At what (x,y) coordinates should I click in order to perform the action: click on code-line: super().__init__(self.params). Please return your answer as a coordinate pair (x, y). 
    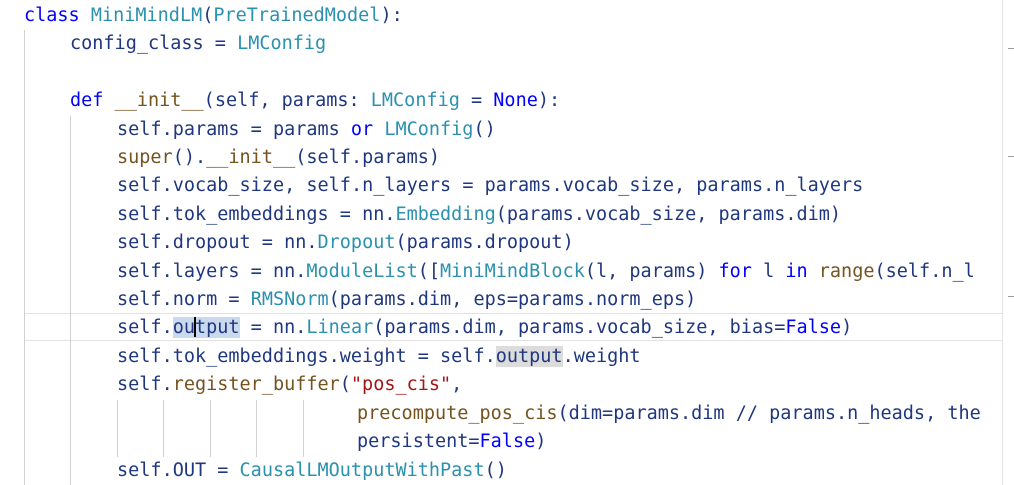
    Looking at the image, I should click on (278, 158).